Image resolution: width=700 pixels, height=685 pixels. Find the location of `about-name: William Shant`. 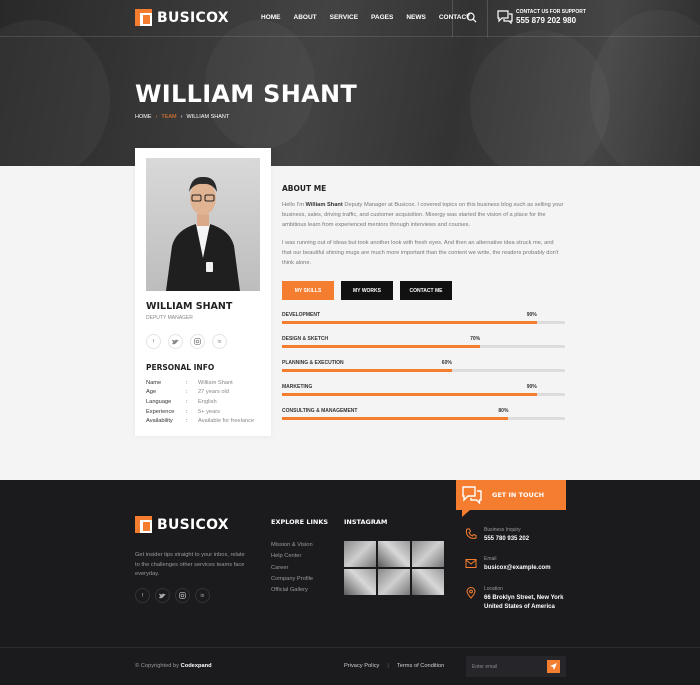

about-name: William Shant is located at coordinates (324, 205).